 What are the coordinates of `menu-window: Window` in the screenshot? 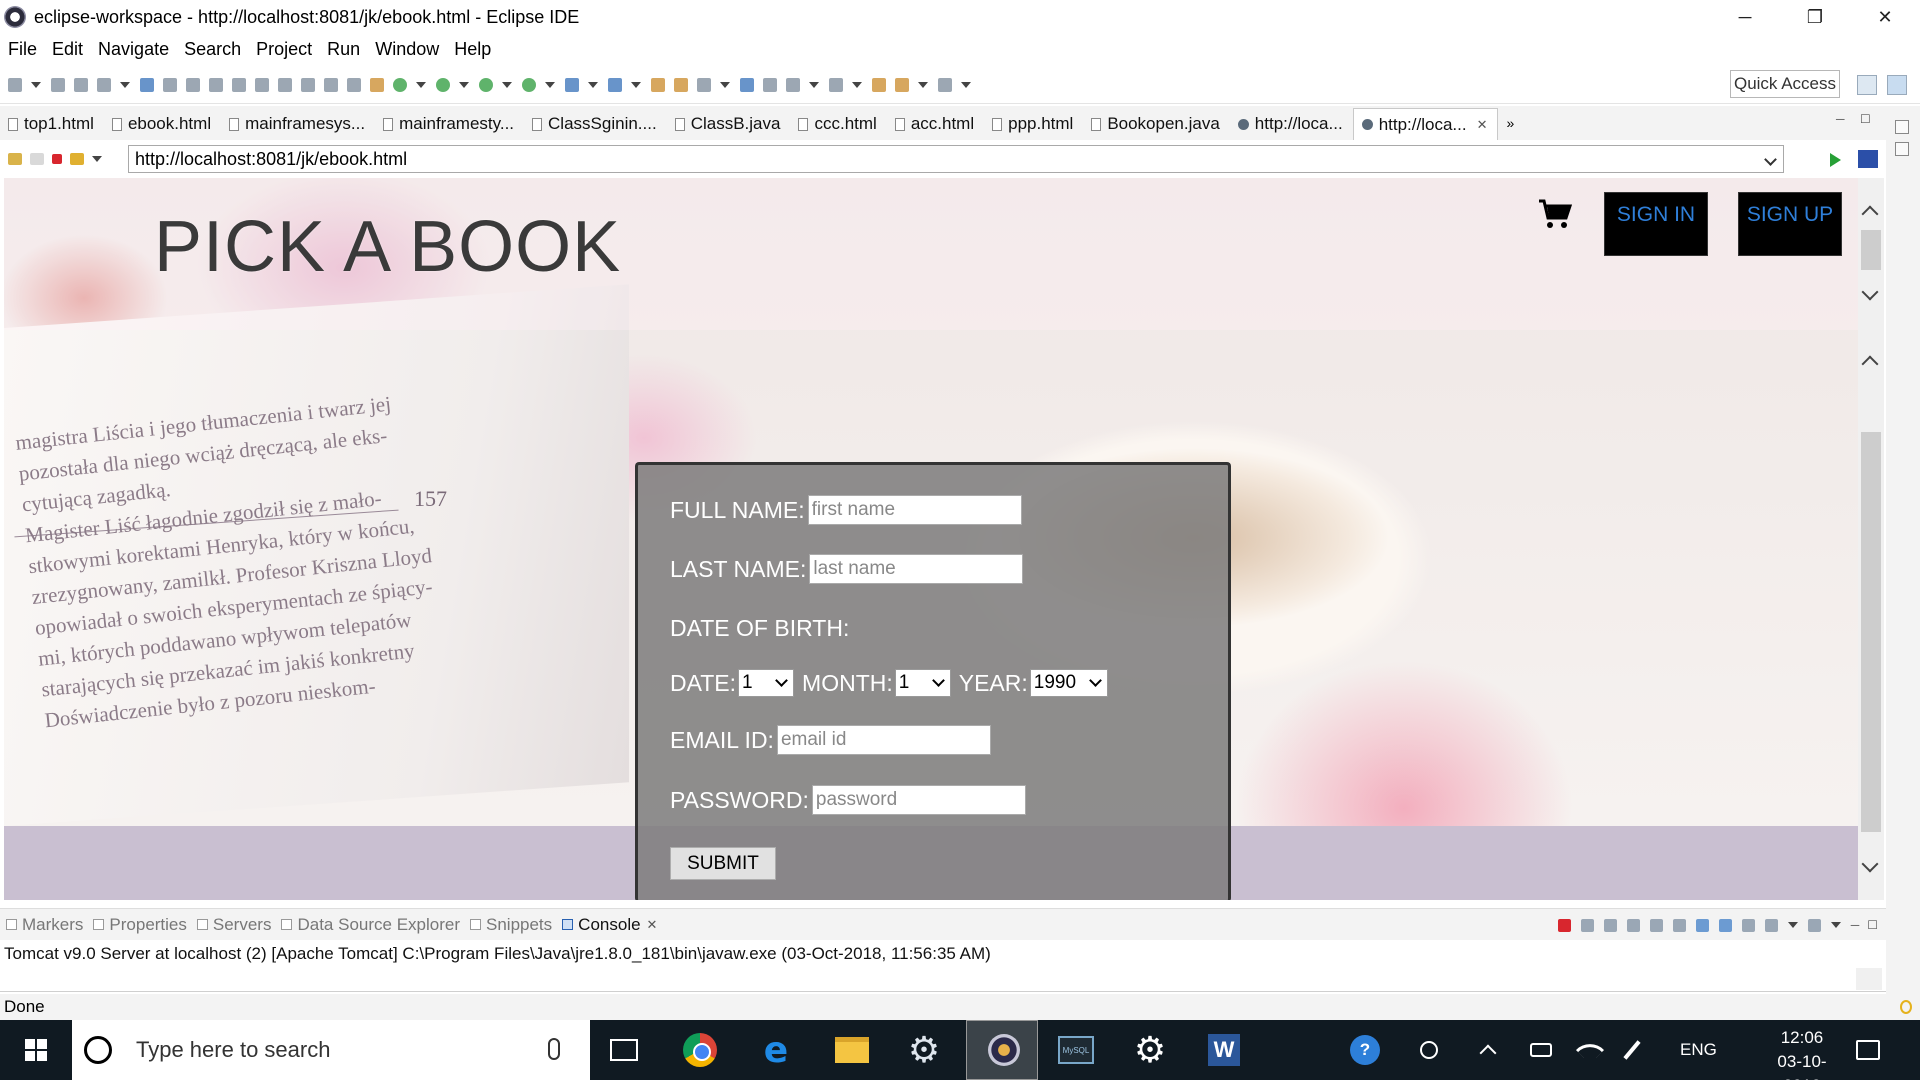 It's located at (407, 49).